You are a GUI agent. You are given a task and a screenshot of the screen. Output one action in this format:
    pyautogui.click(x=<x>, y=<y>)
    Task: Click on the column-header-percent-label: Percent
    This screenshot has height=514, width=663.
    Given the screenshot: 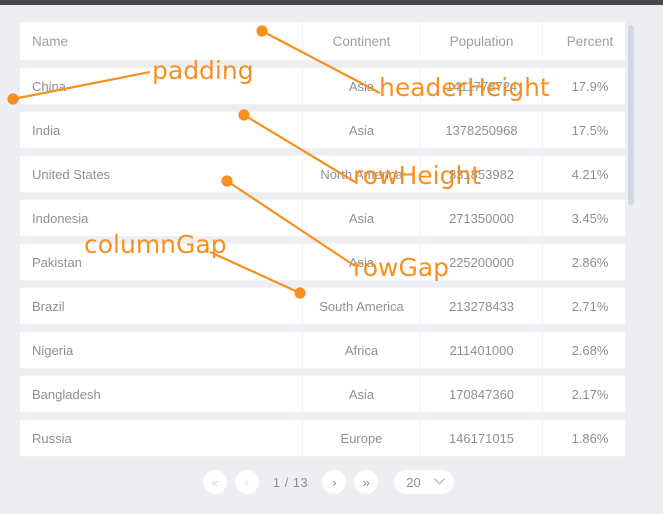 What is the action you would take?
    pyautogui.click(x=590, y=41)
    